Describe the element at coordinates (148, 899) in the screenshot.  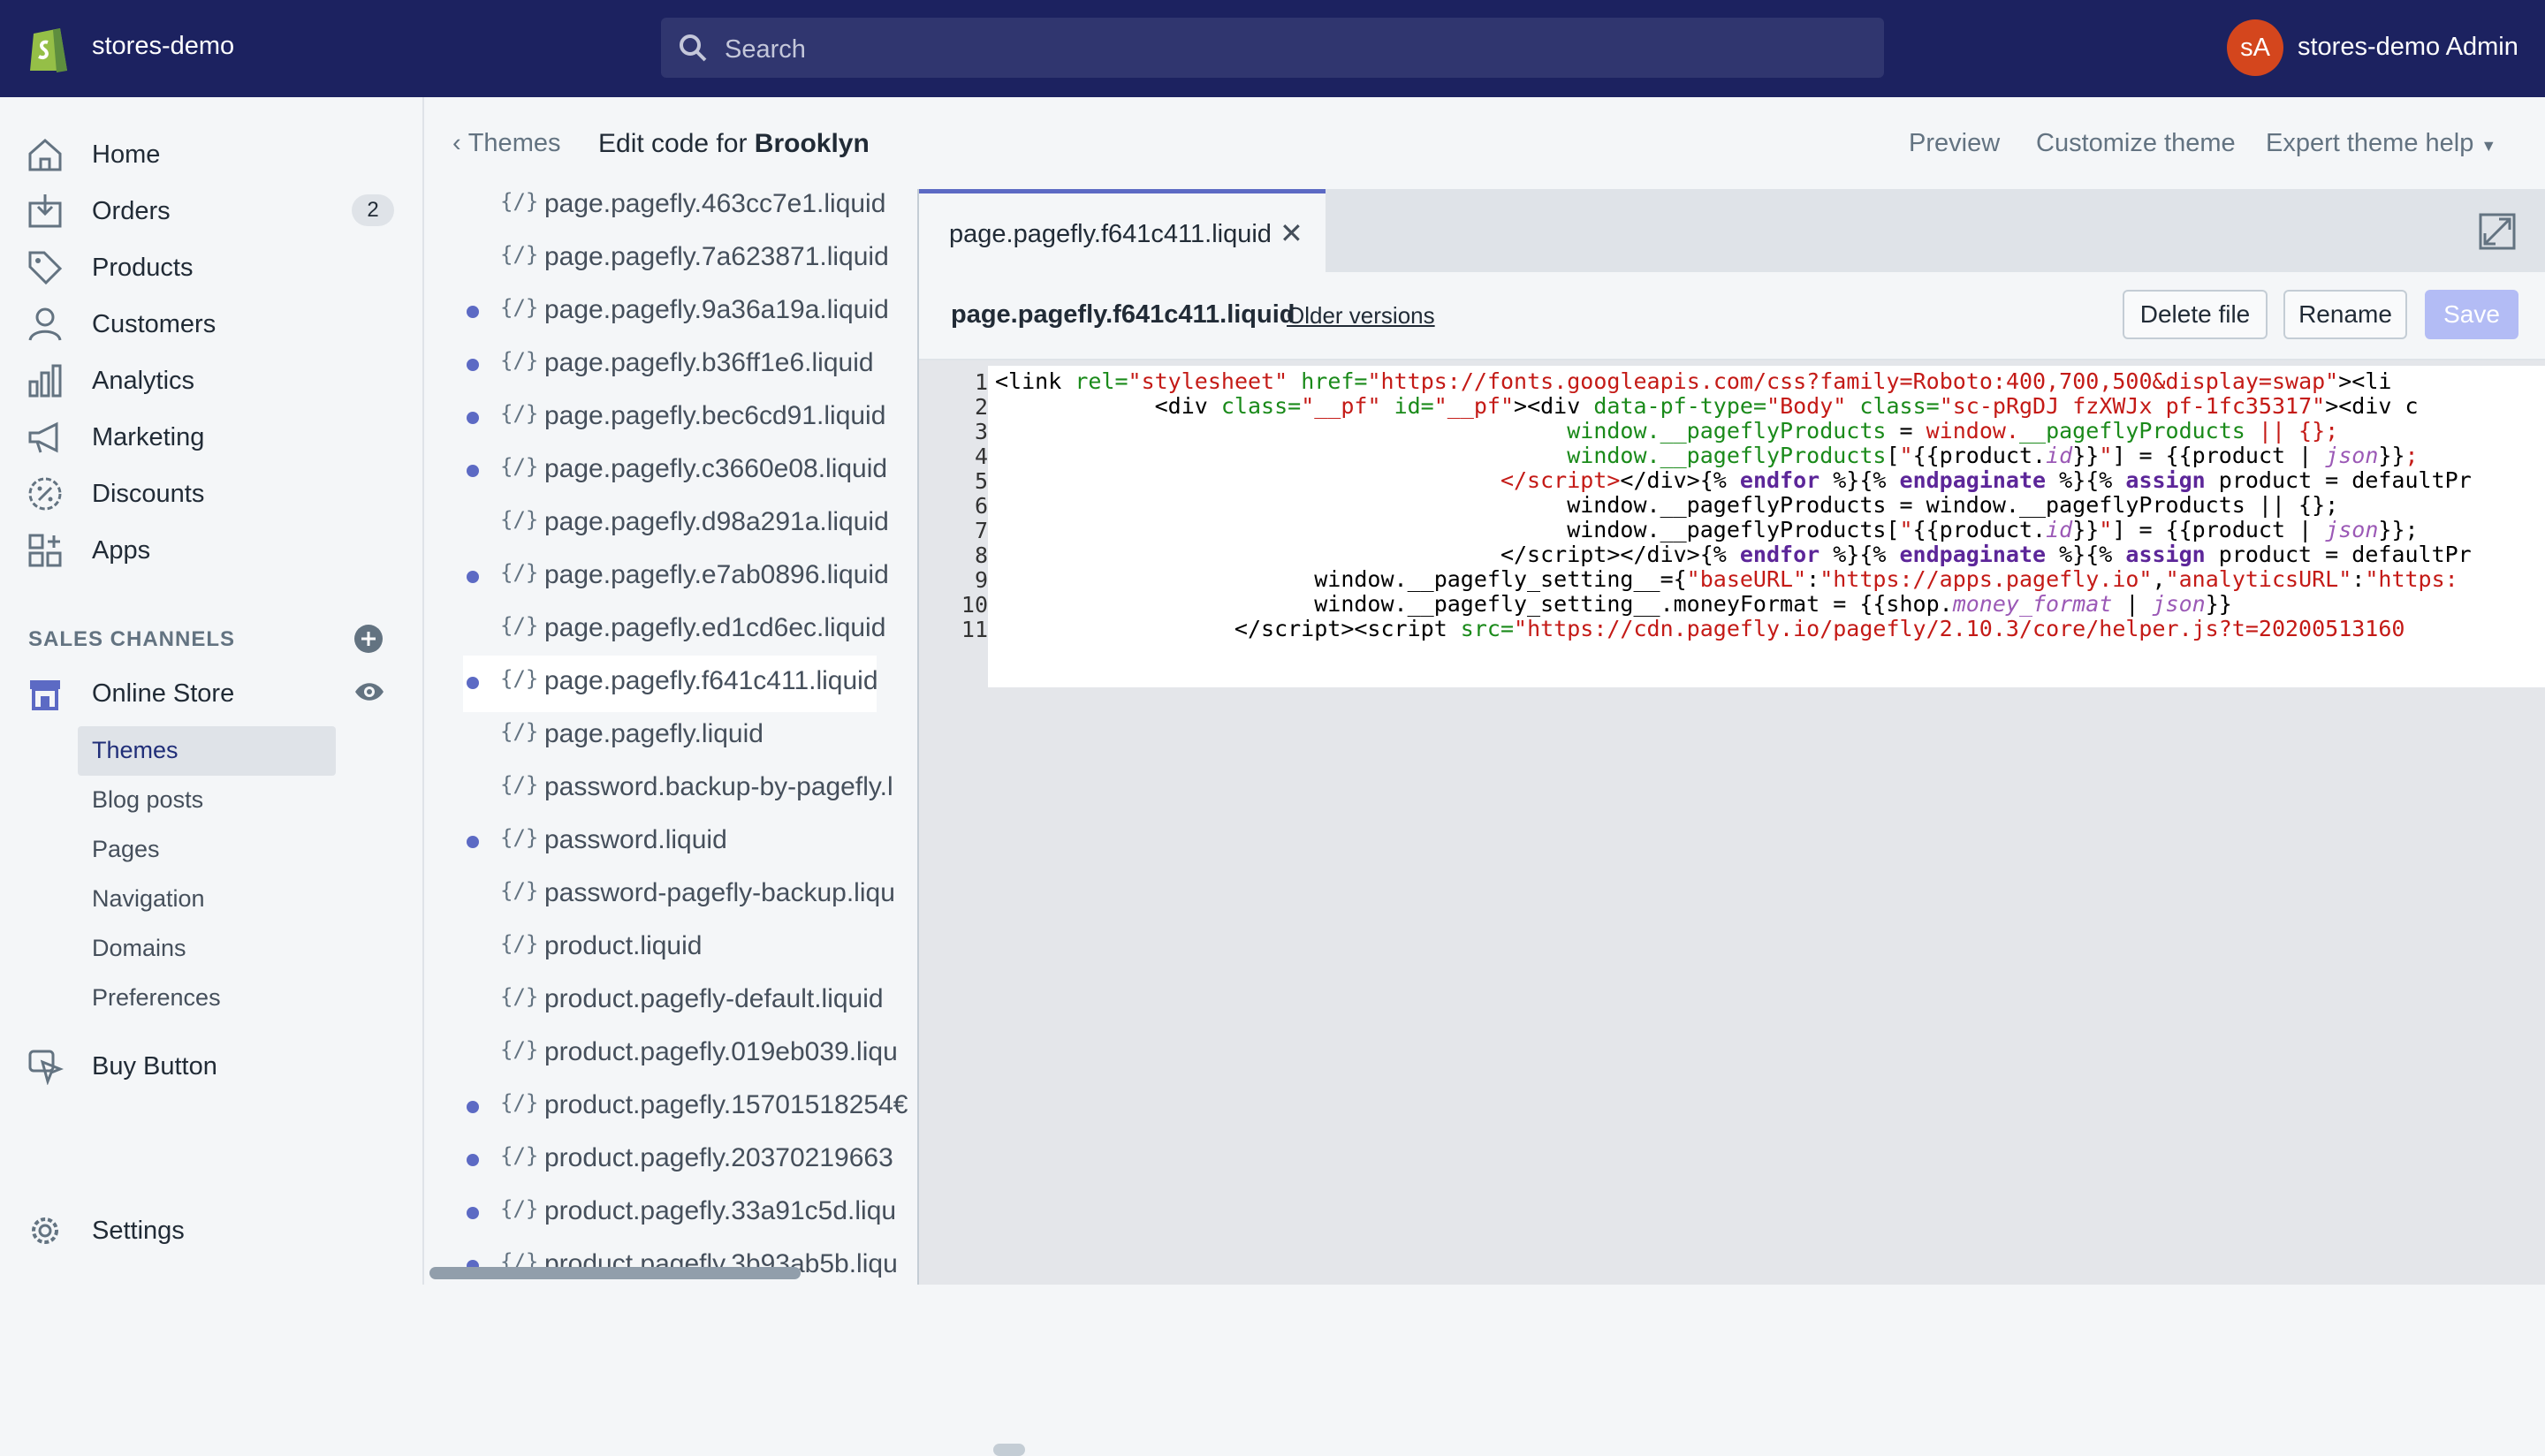
I see `subitem-navigation: Navigation` at that location.